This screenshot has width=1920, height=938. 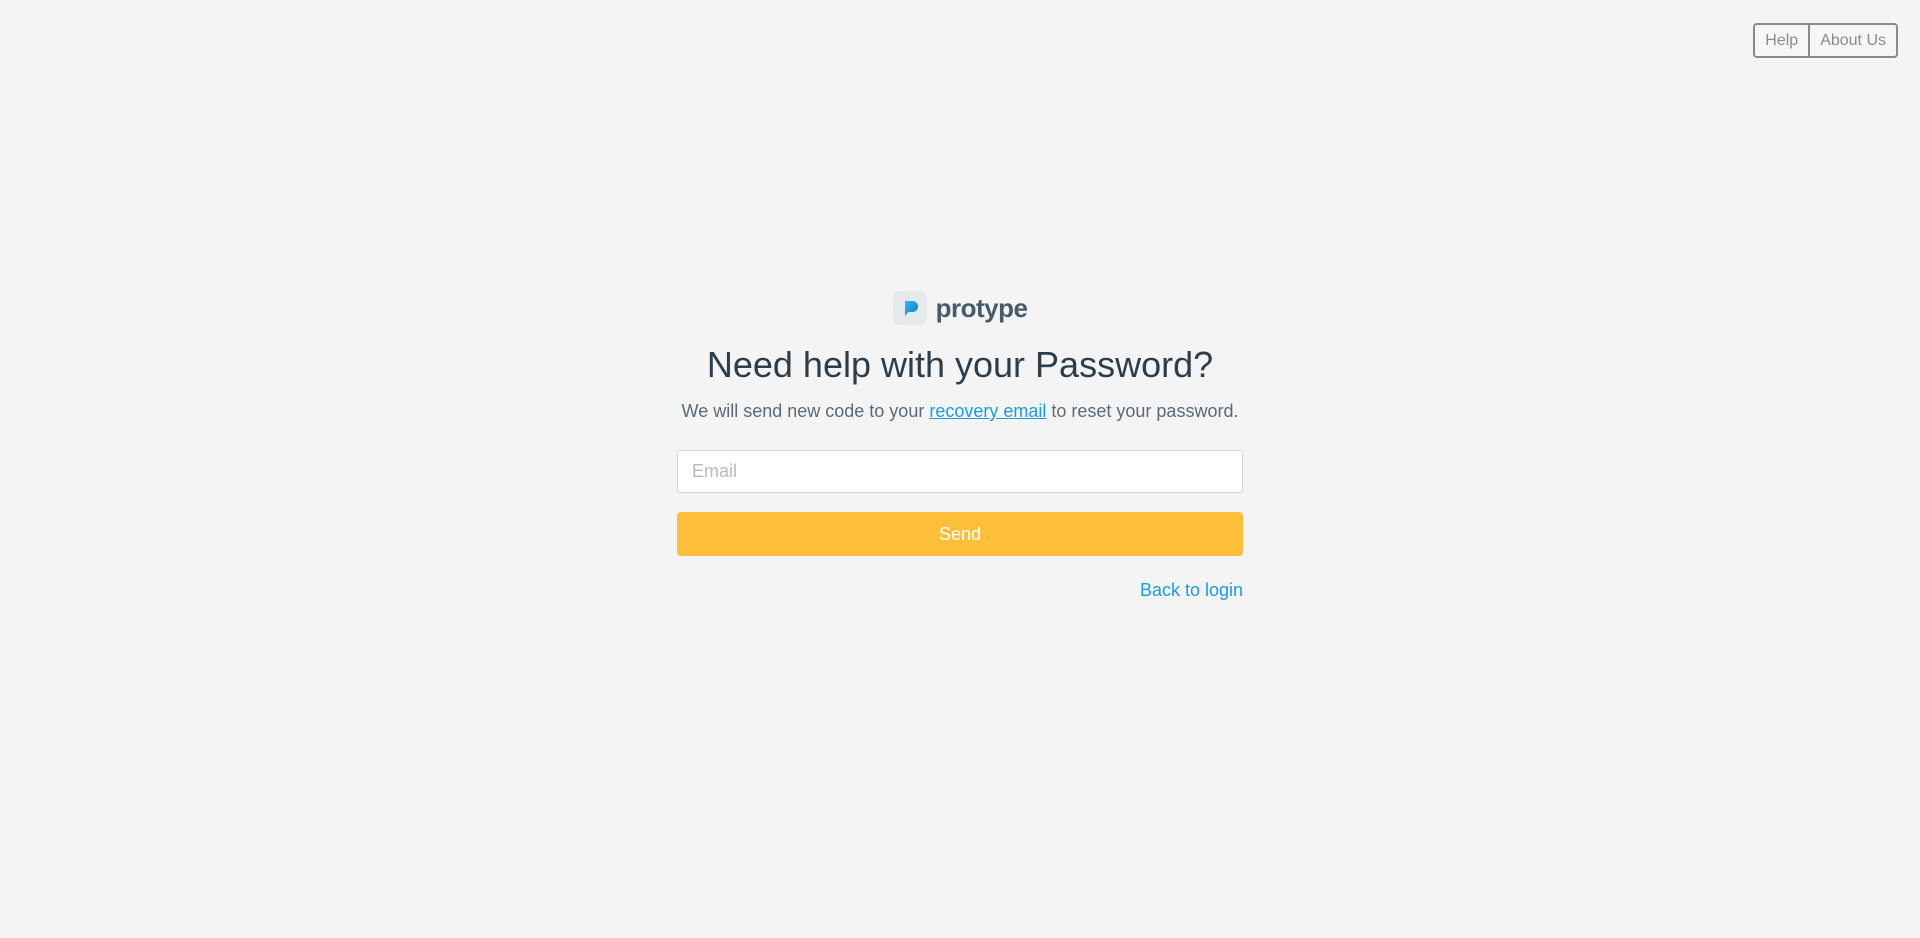 What do you see at coordinates (1191, 590) in the screenshot?
I see `back-to-login-link: Back to login` at bounding box center [1191, 590].